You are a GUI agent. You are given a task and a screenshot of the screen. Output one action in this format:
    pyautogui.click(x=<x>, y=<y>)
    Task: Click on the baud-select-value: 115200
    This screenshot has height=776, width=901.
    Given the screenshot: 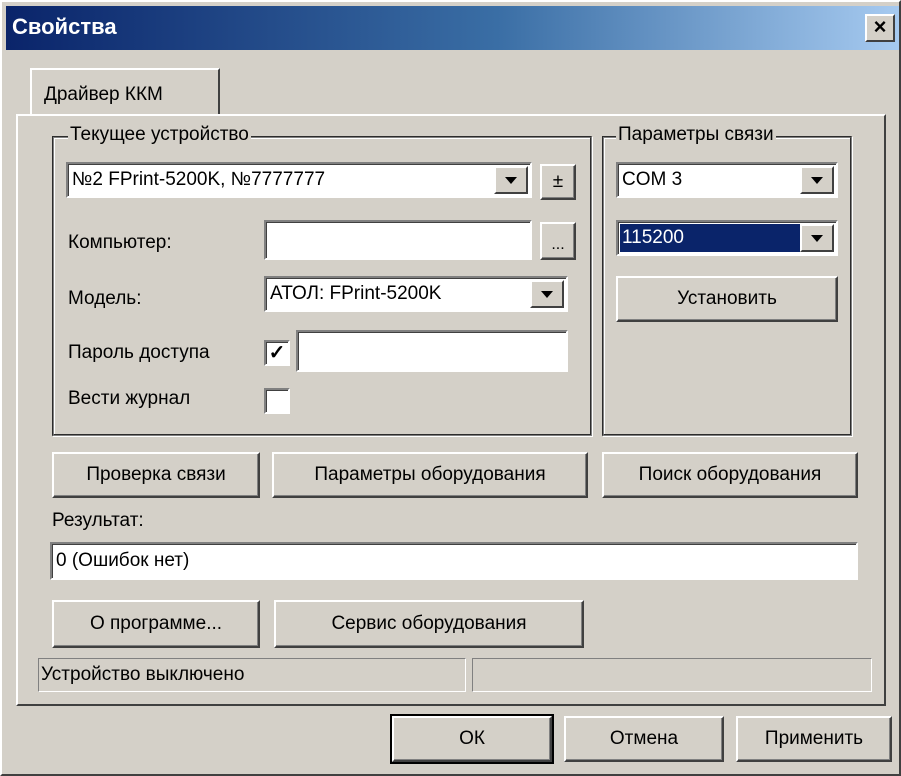 What is the action you would take?
    pyautogui.click(x=711, y=238)
    